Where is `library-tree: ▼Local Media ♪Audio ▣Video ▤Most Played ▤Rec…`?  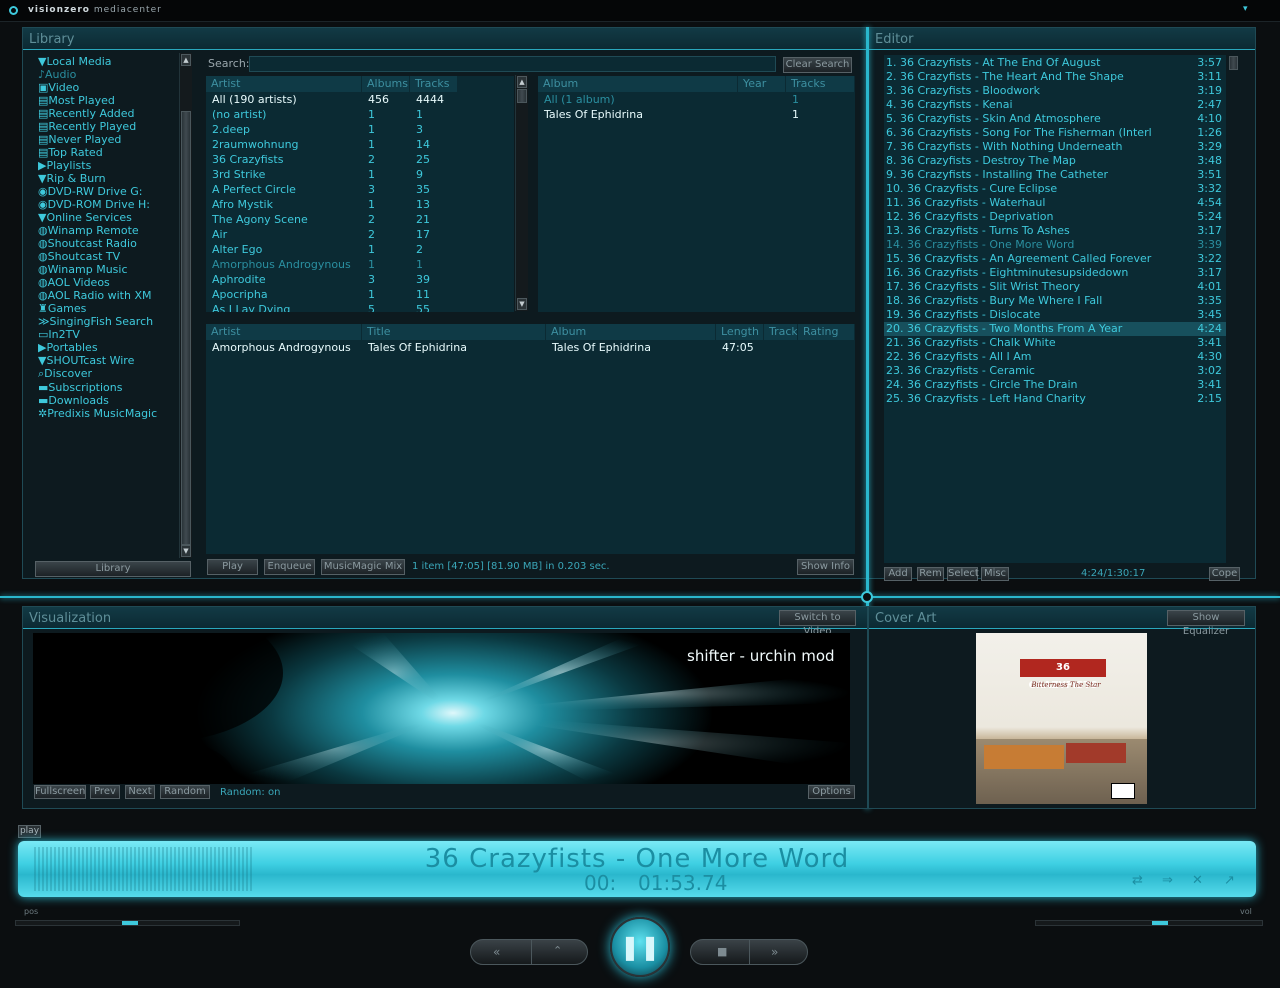
library-tree: ▼Local Media ♪Audio ▣Video ▤Most Played ▤Rec… is located at coordinates (108, 307).